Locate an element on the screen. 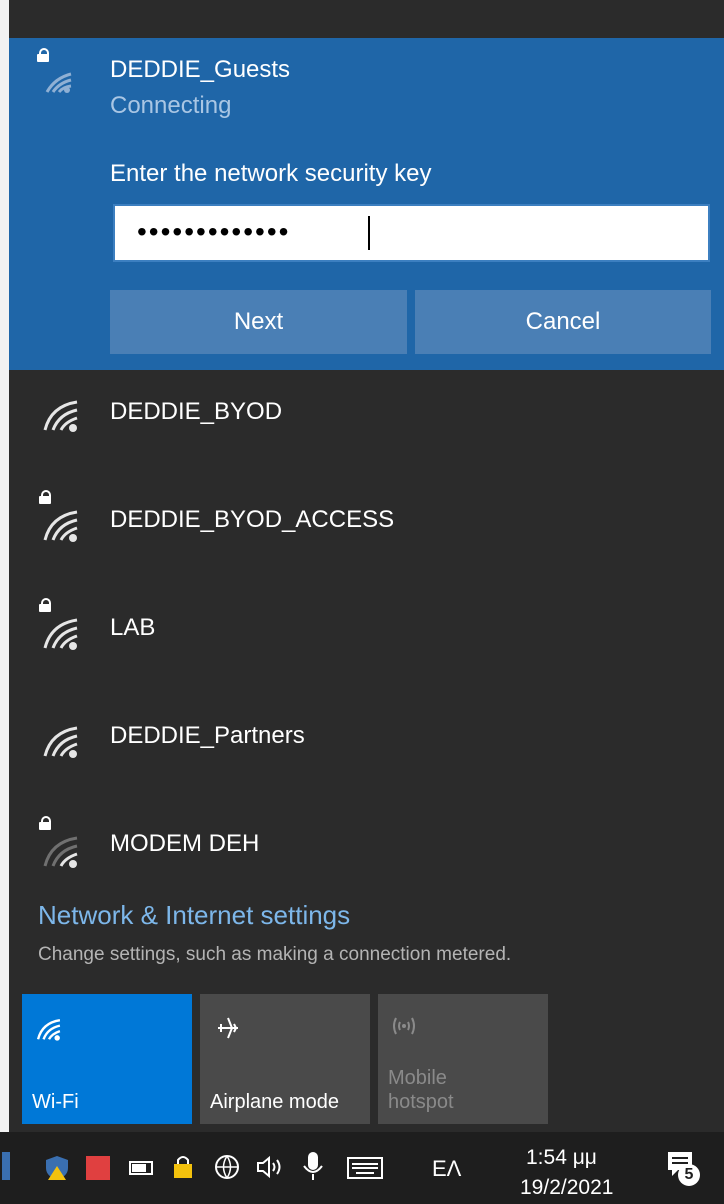  app-tray-icon is located at coordinates (98, 1168).